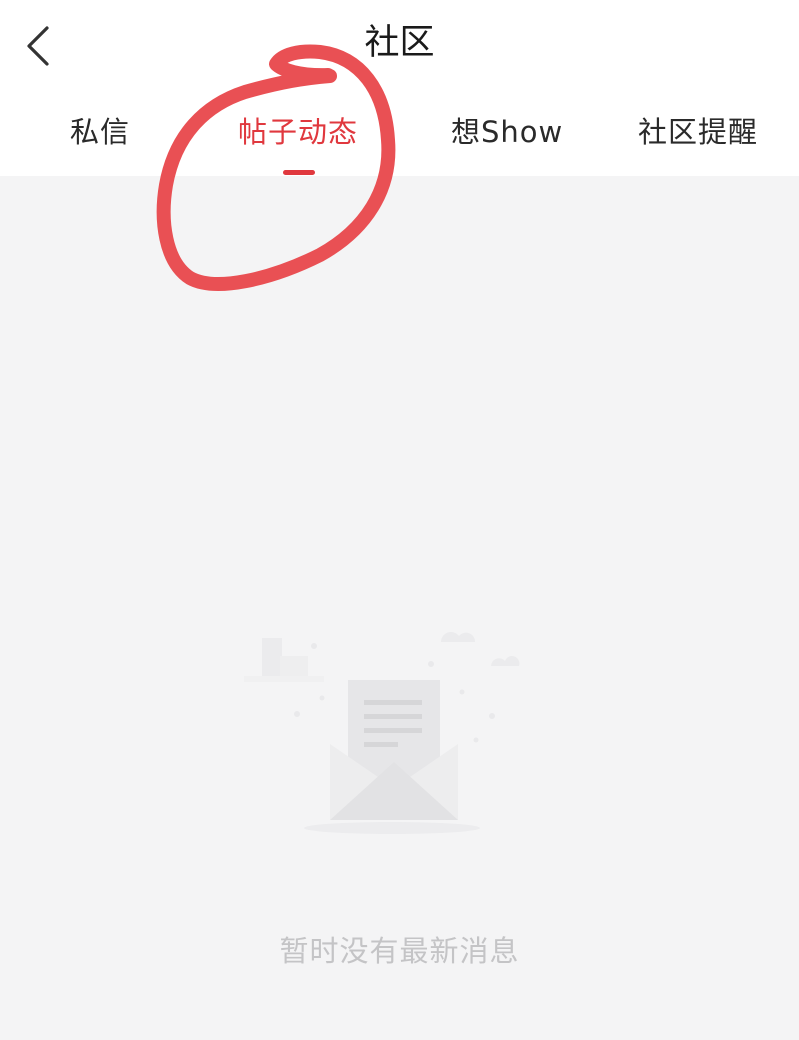  I want to click on tab-community-reminders: 社区提醒, so click(698, 132).